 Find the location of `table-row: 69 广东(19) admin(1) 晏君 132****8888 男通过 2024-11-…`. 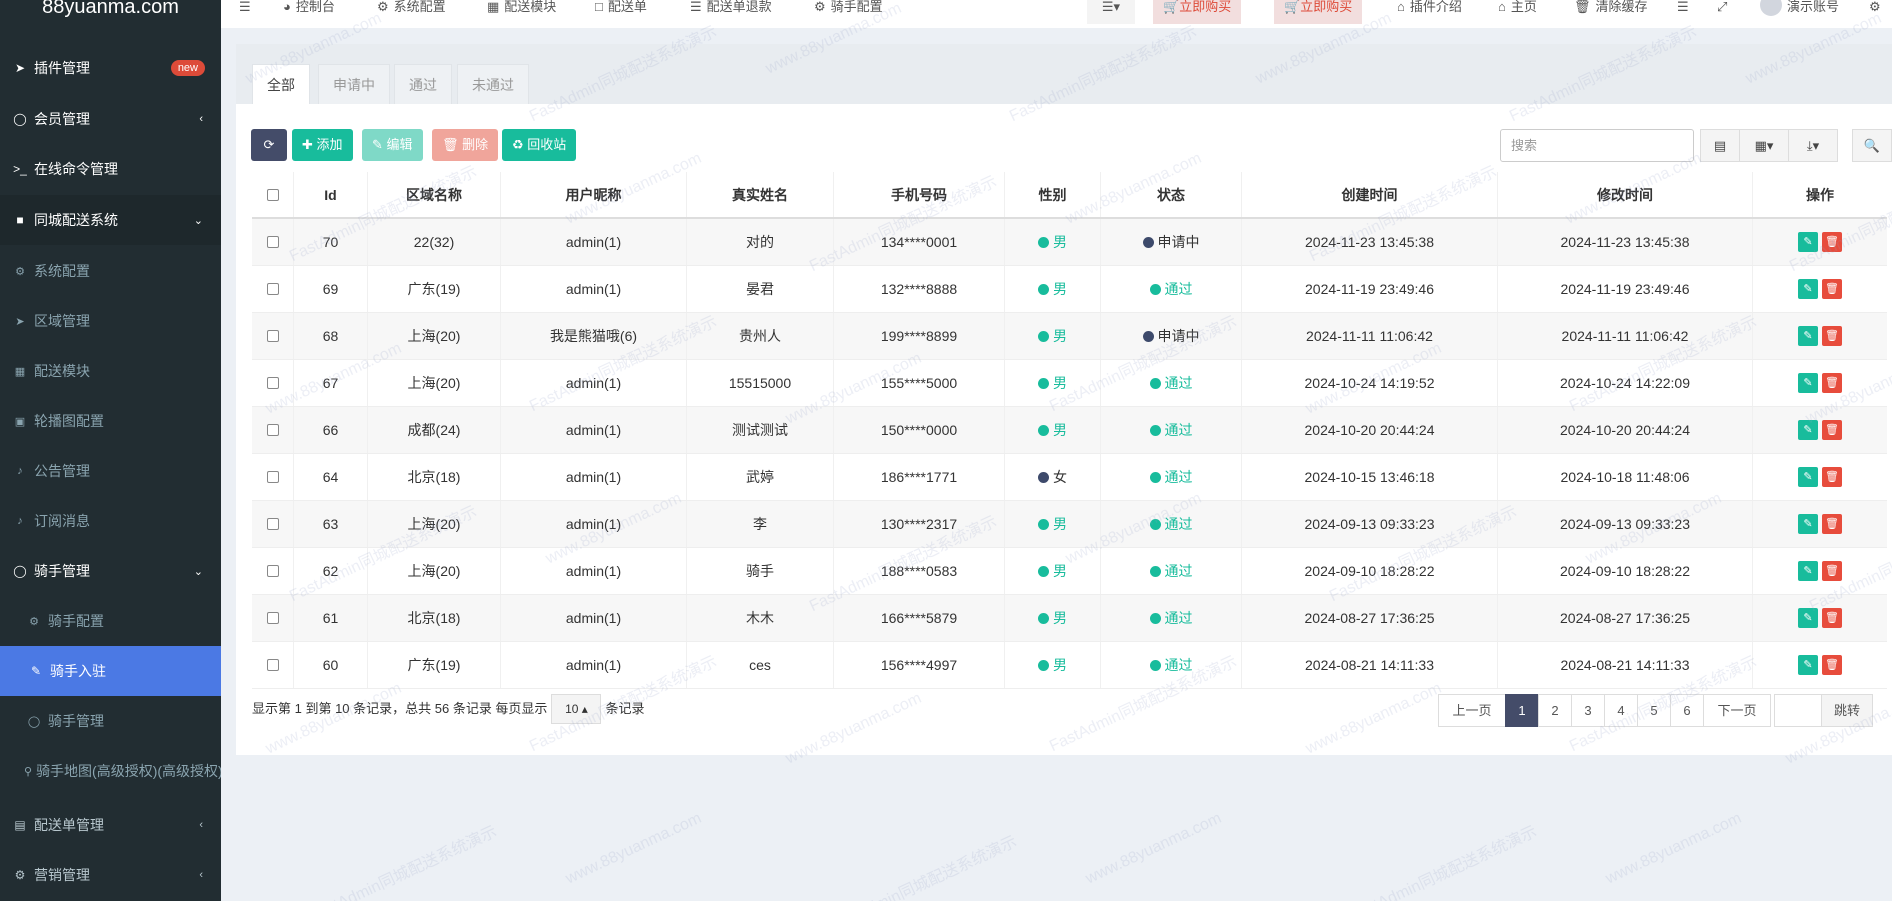

table-row: 69 广东(19) admin(1) 晏君 132****8888 男通过 2024-11-… is located at coordinates (1069, 289).